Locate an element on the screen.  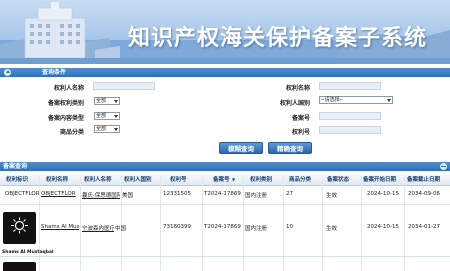
right-name-link: Shams Al Mus is located at coordinates (60, 227).